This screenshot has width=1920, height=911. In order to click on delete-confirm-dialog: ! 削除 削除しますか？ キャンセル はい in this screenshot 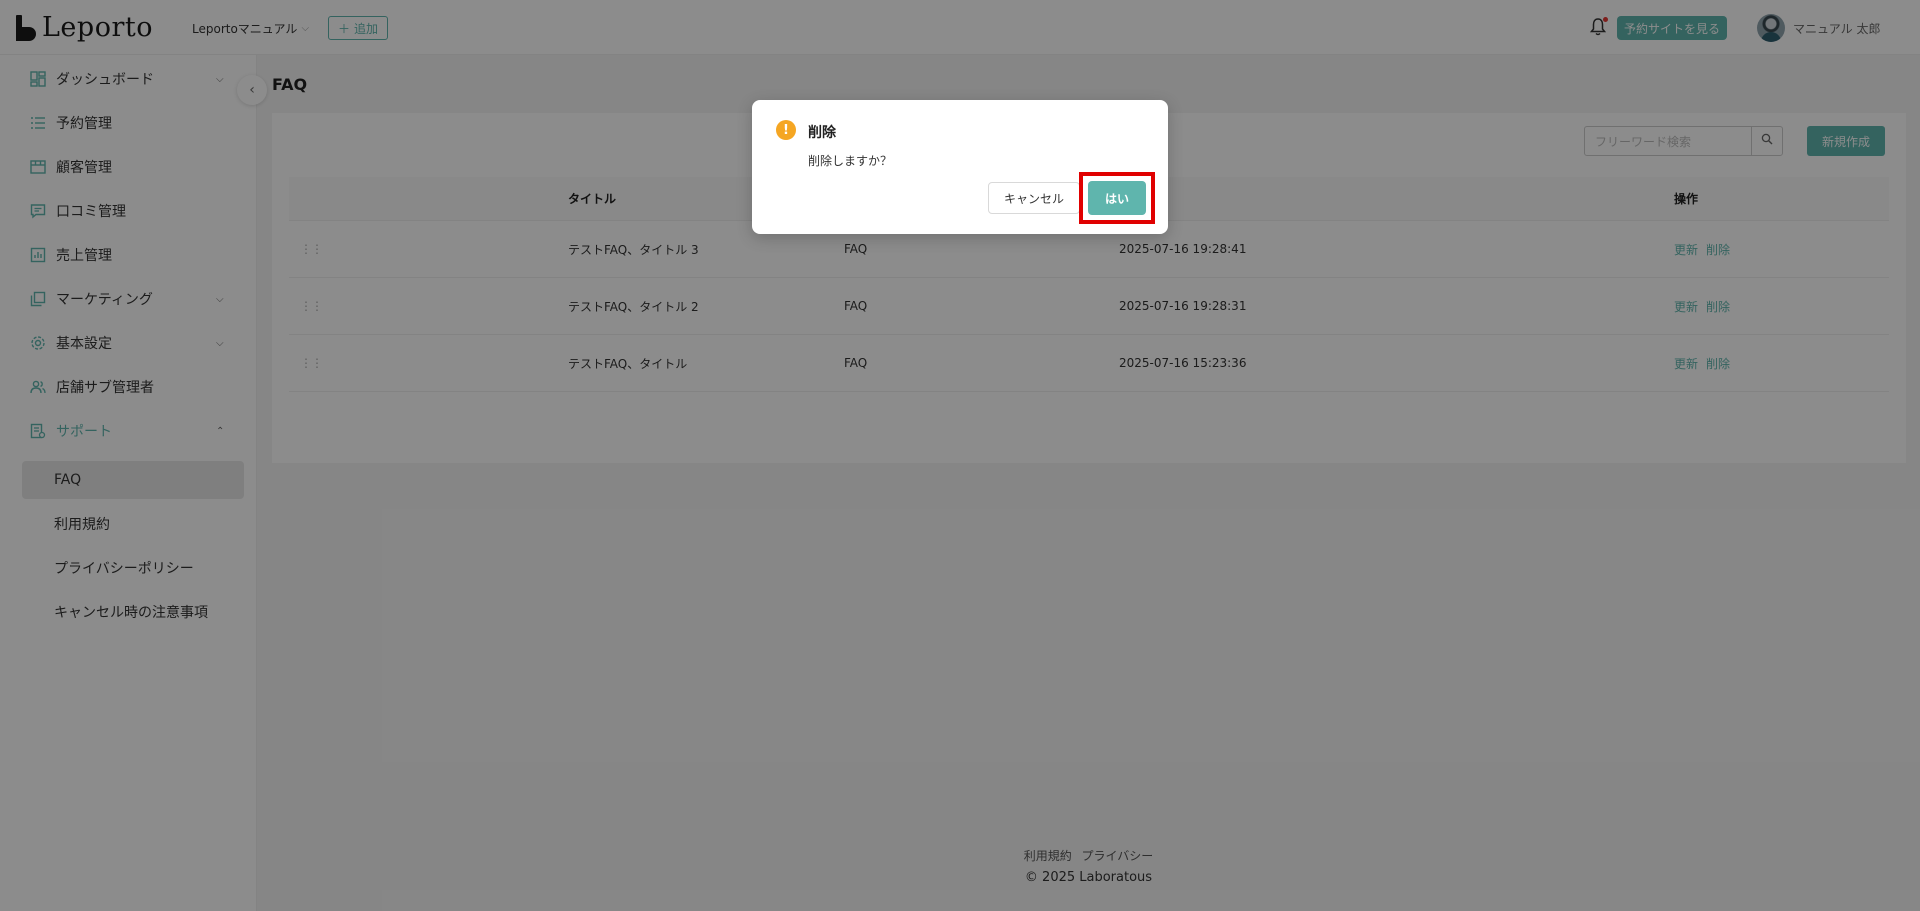, I will do `click(960, 167)`.